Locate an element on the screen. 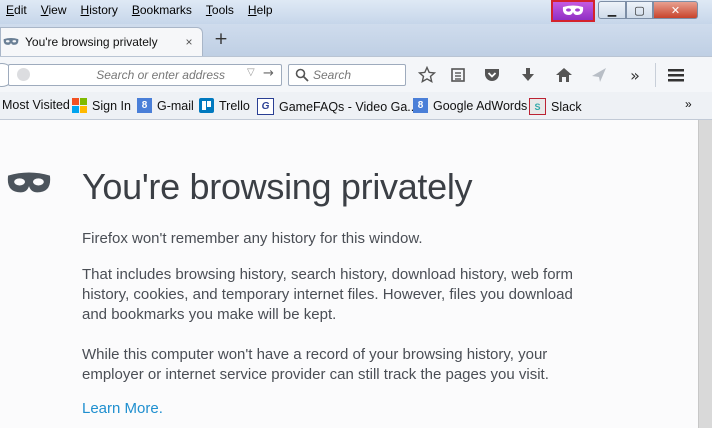 This screenshot has height=428, width=712. bookmark-sign-in: Sign In is located at coordinates (101, 105).